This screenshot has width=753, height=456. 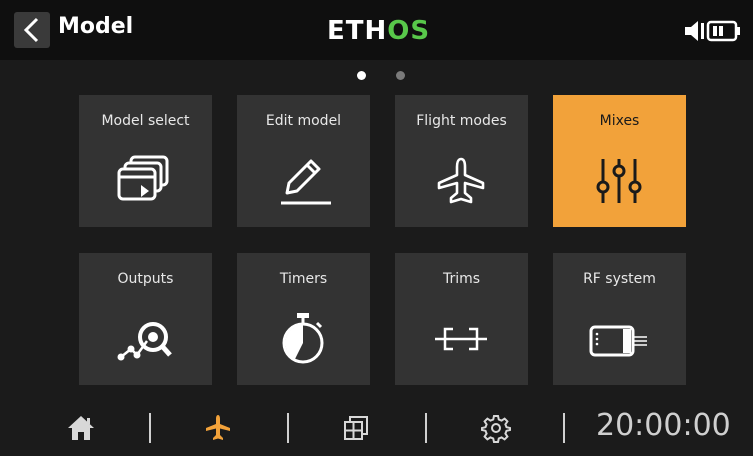 What do you see at coordinates (663, 425) in the screenshot?
I see `clock-display: 20:00:00` at bounding box center [663, 425].